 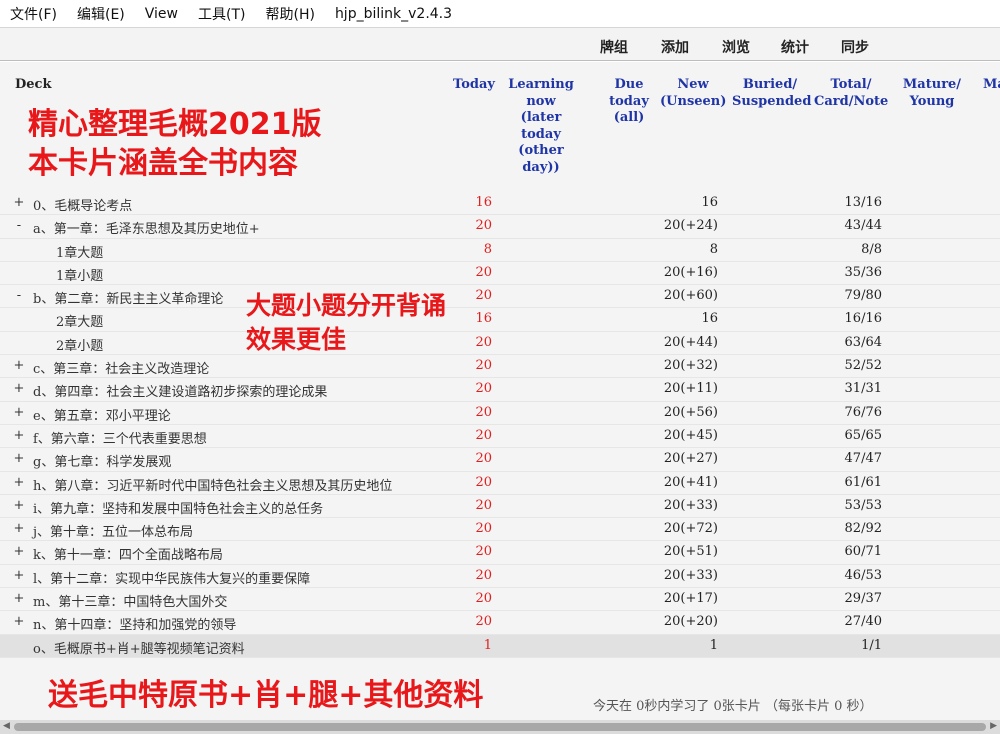 What do you see at coordinates (863, 599) in the screenshot?
I see `deck-total-count: 29/37` at bounding box center [863, 599].